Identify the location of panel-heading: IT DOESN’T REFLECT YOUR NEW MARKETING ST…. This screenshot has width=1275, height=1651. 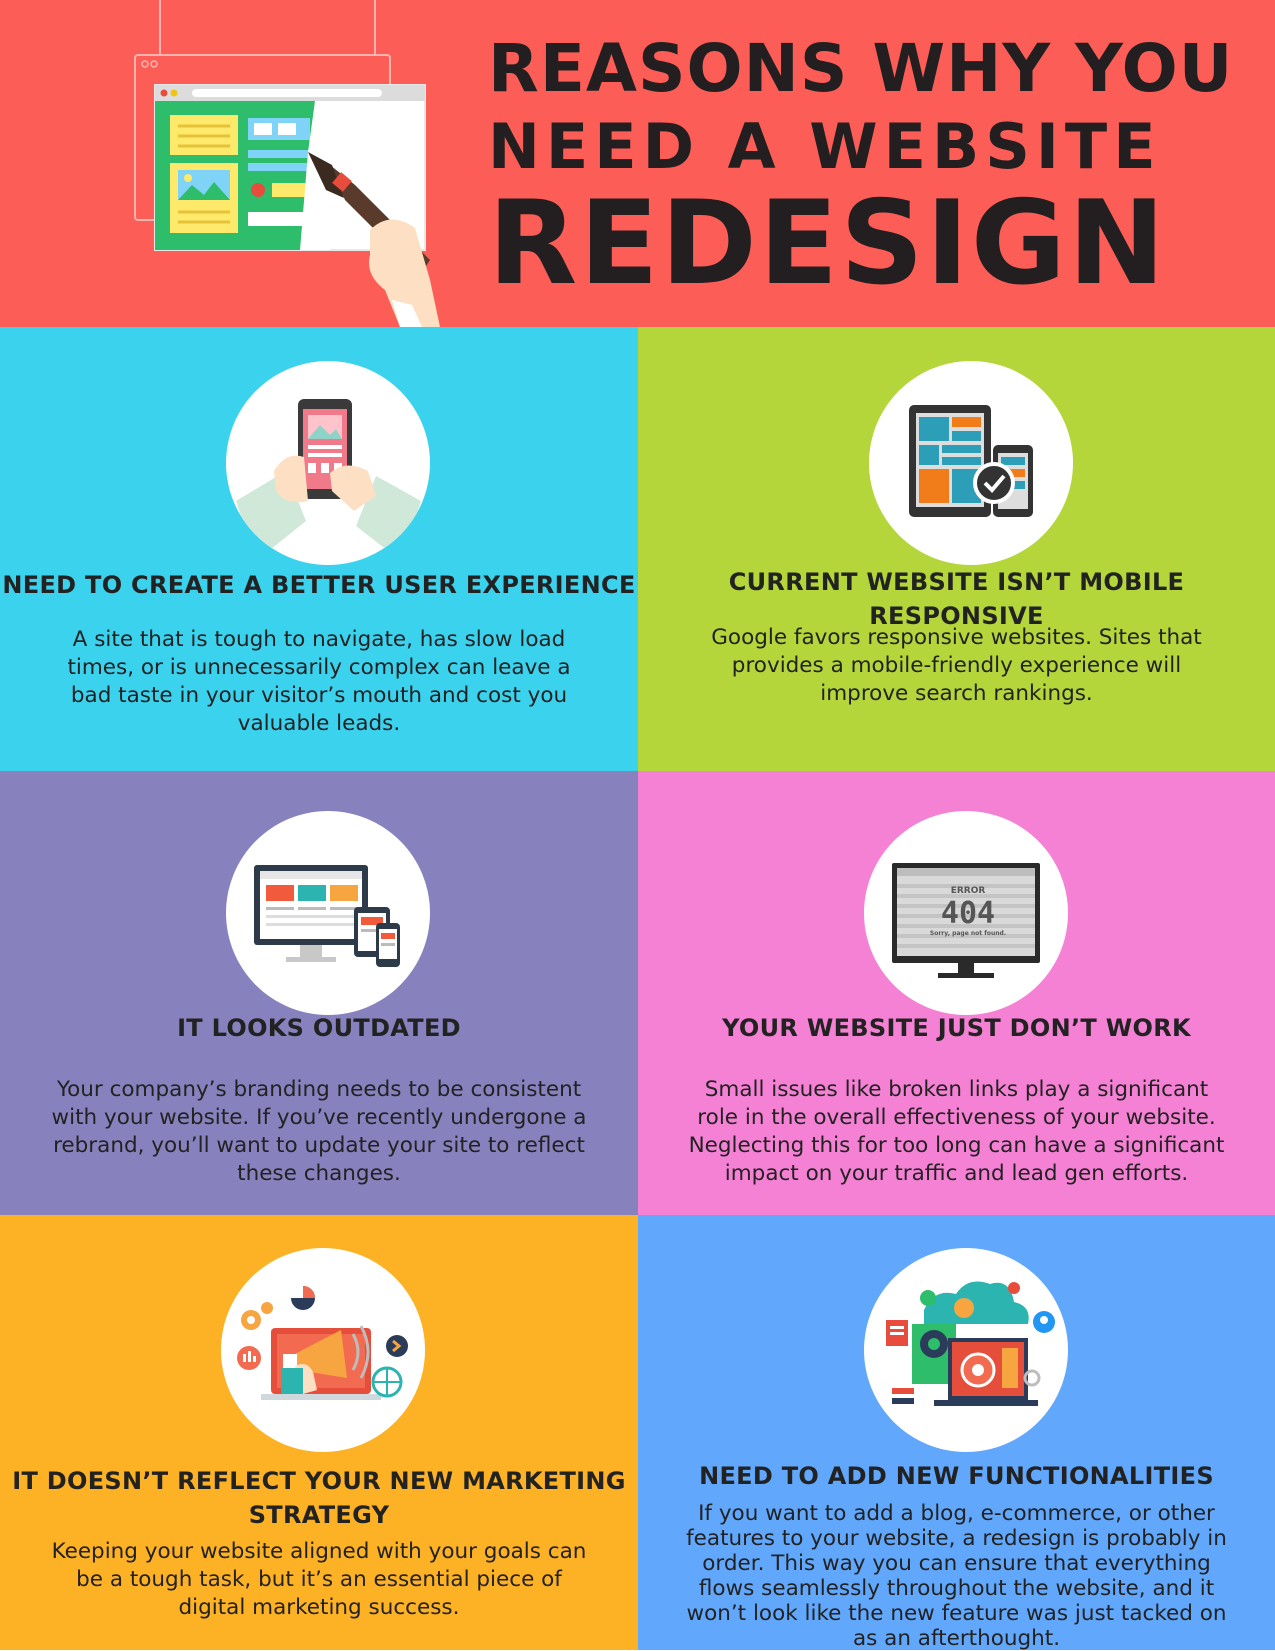
(319, 1498).